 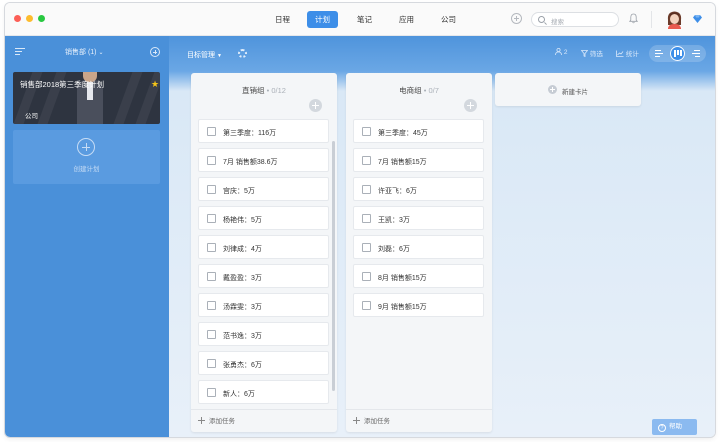 I want to click on board-title: 目标管理 ▼, so click(x=204, y=55).